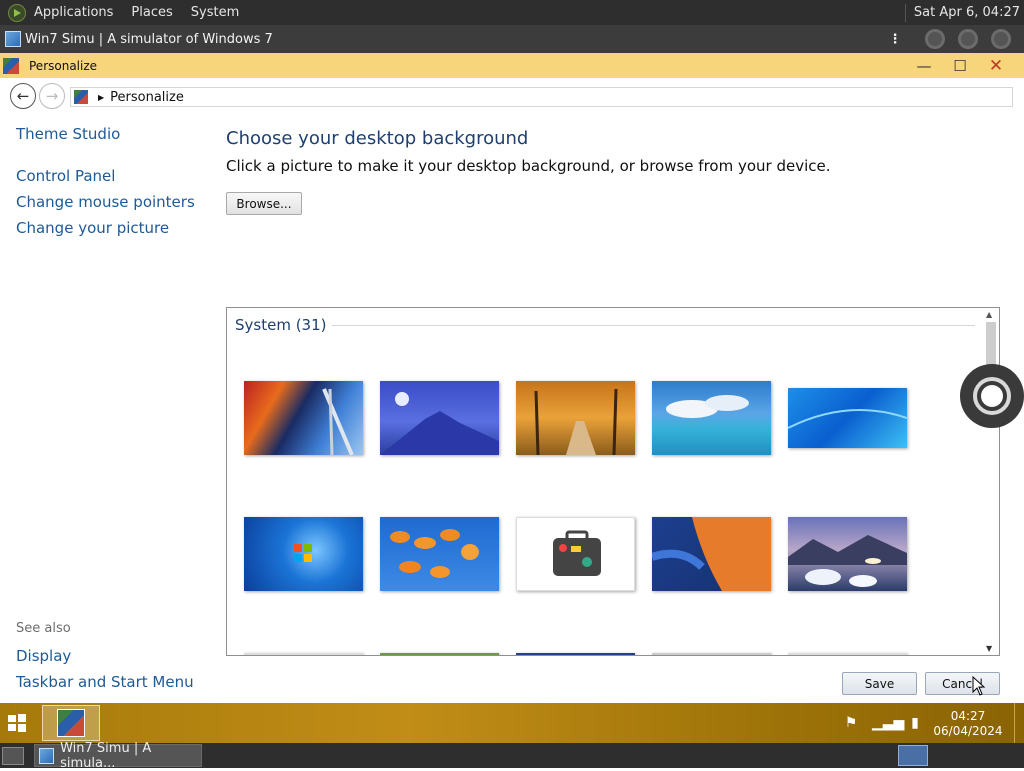  What do you see at coordinates (283, 325) in the screenshot?
I see `group-label-system: System (31)` at bounding box center [283, 325].